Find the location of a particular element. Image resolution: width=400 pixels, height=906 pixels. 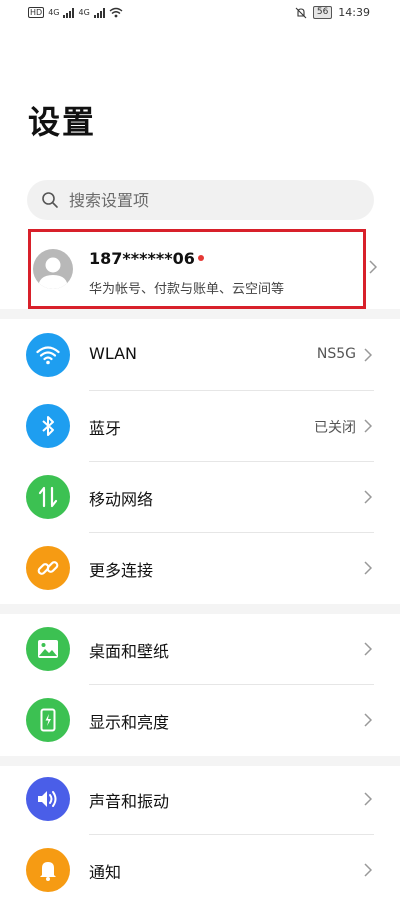

item-label: WLAN is located at coordinates (113, 353).